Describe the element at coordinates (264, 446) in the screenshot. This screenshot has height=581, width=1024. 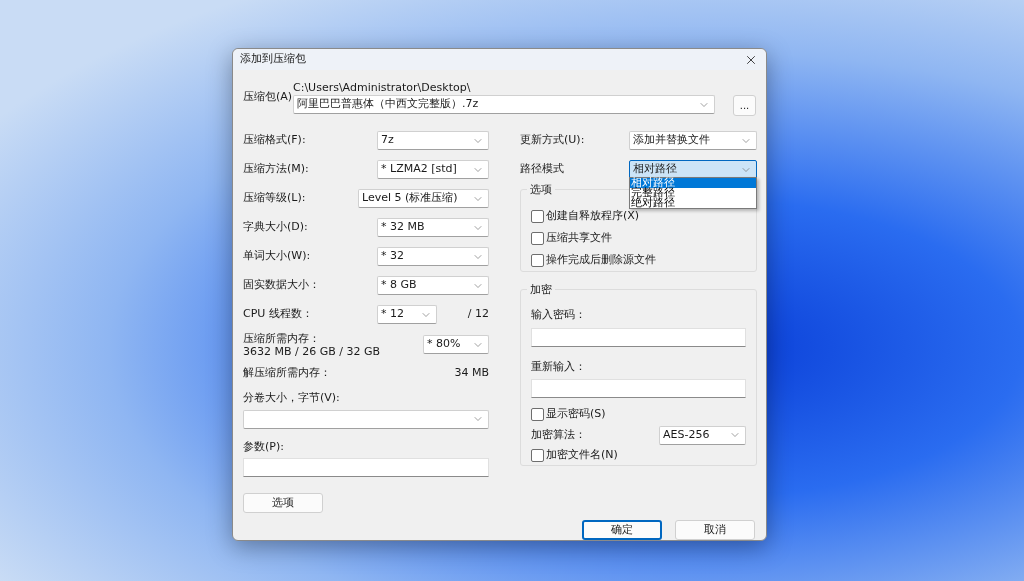
I see `field-label: 参数(P):` at that location.